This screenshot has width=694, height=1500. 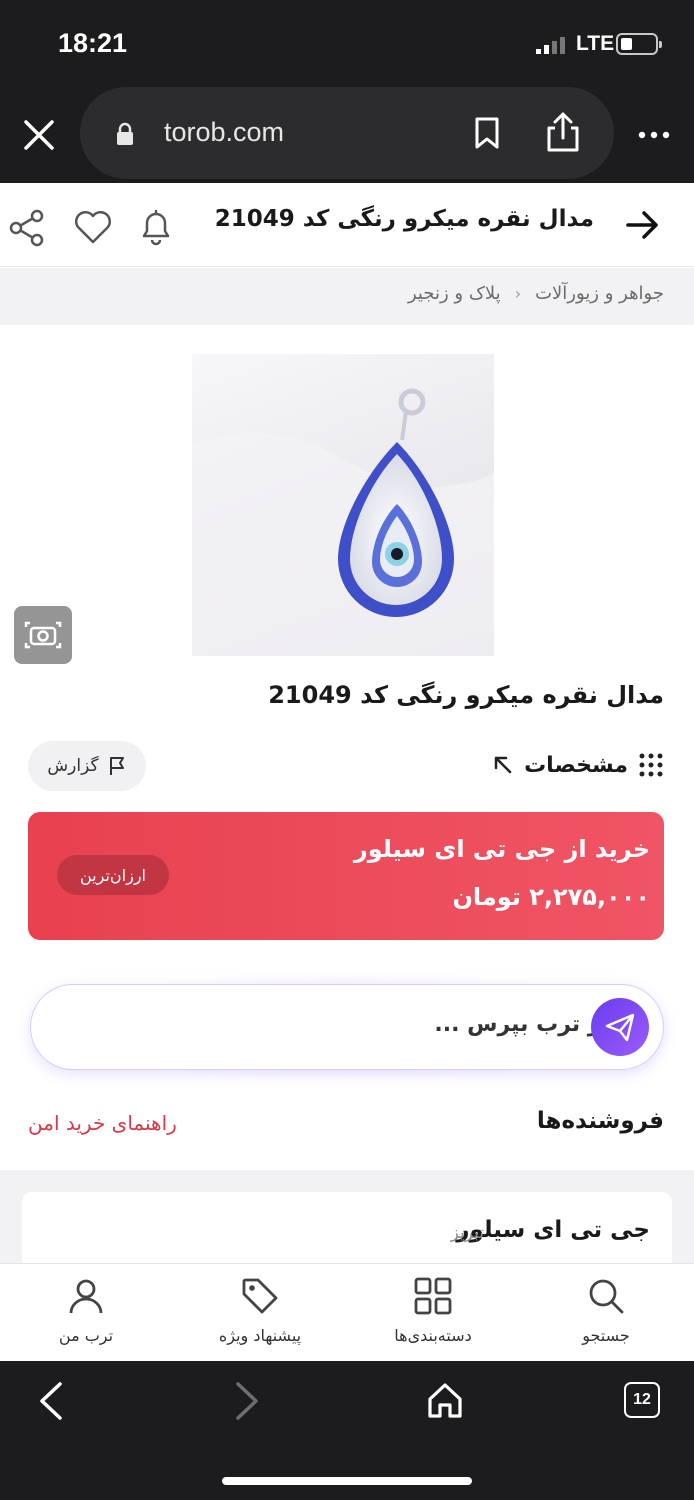 I want to click on nav-item-categories: دسته‌بندی‌ها, so click(x=433, y=1310).